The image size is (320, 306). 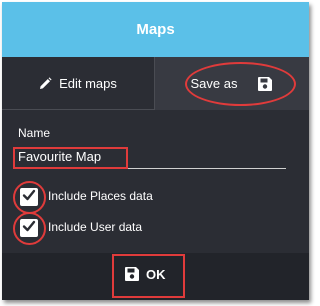 I want to click on dialog-title: Maps, so click(x=155, y=29).